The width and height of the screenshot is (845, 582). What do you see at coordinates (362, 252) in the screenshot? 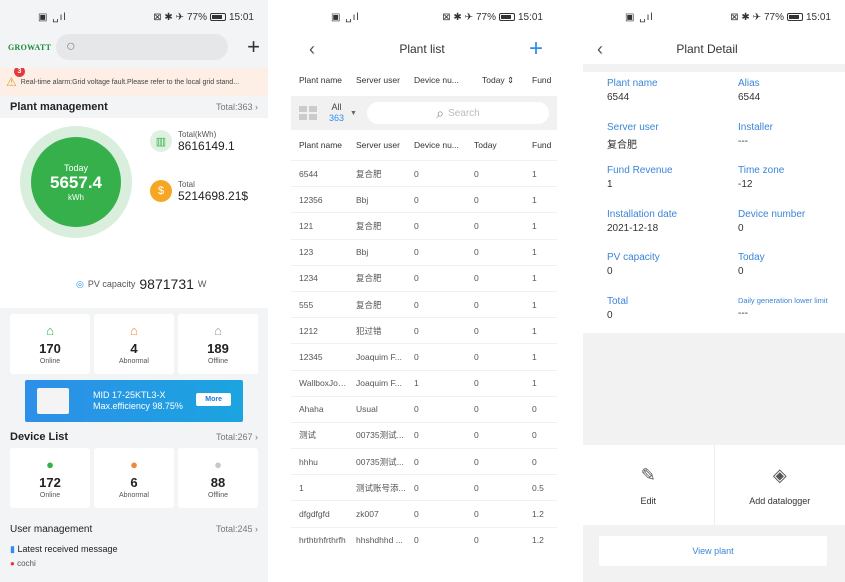
I see `table-cell: Bbj` at bounding box center [362, 252].